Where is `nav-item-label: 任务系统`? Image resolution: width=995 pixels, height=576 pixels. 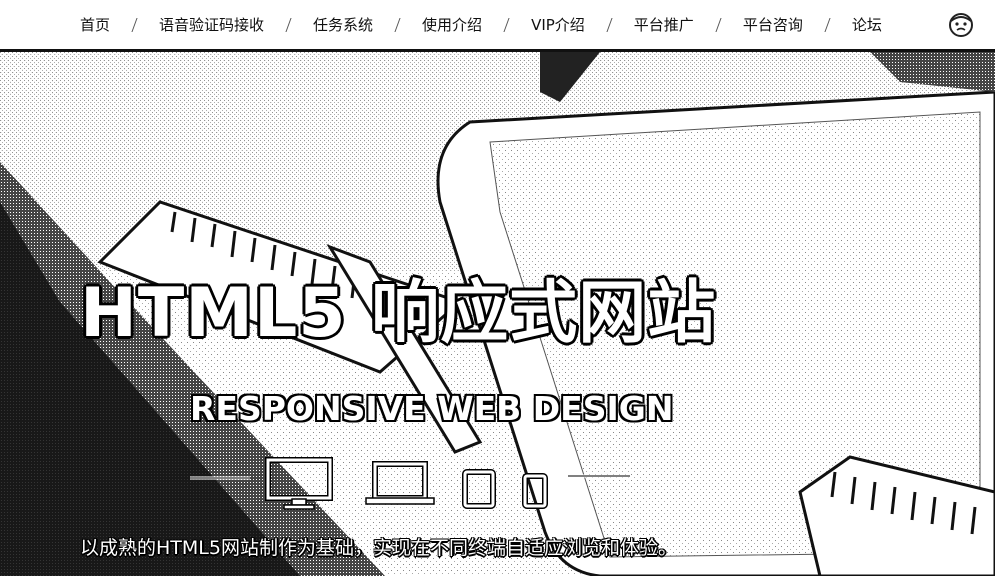
nav-item-label: 任务系统 is located at coordinates (343, 25).